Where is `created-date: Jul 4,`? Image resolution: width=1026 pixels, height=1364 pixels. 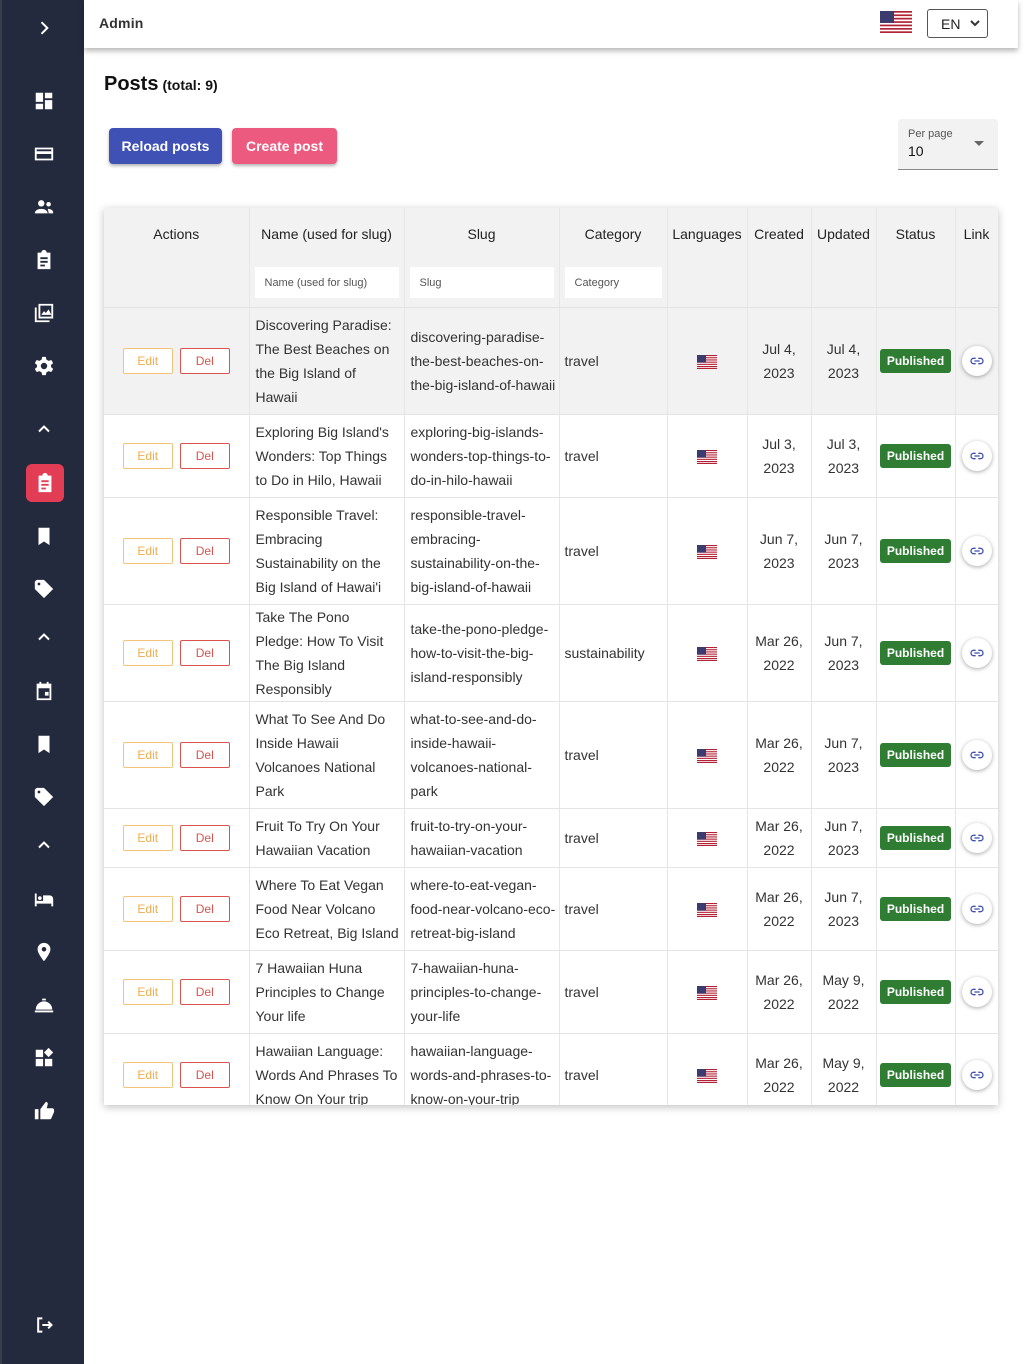 created-date: Jul 4, is located at coordinates (779, 348).